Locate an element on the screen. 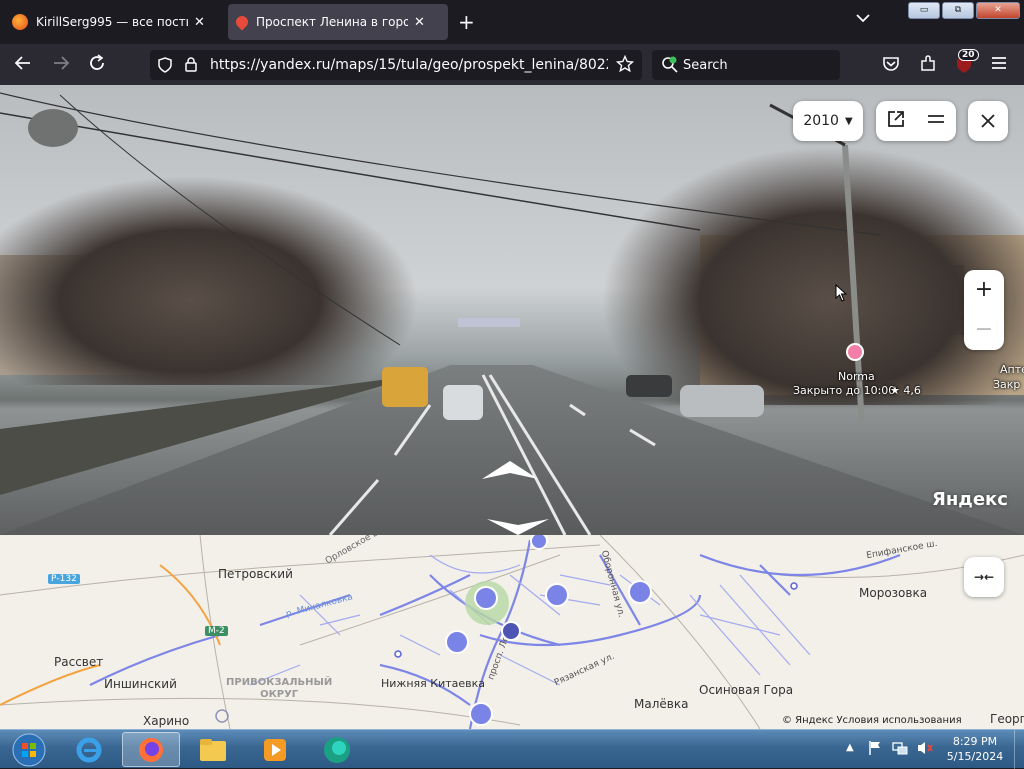 The image size is (1024, 769). yandex-logo: Яндекс is located at coordinates (970, 499).